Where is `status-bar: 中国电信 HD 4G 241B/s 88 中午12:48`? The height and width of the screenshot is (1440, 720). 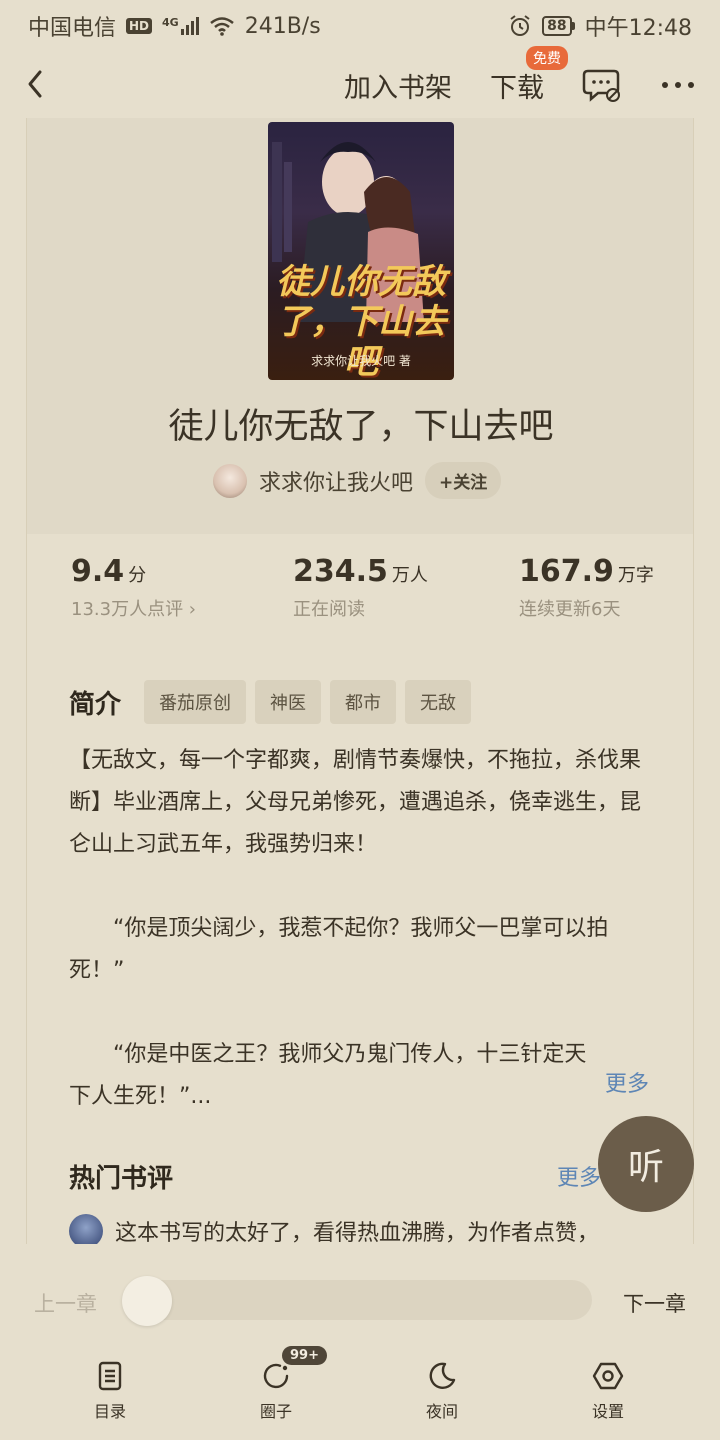
status-bar: 中国电信 HD 4G 241B/s 88 中午12:48 is located at coordinates (360, 26).